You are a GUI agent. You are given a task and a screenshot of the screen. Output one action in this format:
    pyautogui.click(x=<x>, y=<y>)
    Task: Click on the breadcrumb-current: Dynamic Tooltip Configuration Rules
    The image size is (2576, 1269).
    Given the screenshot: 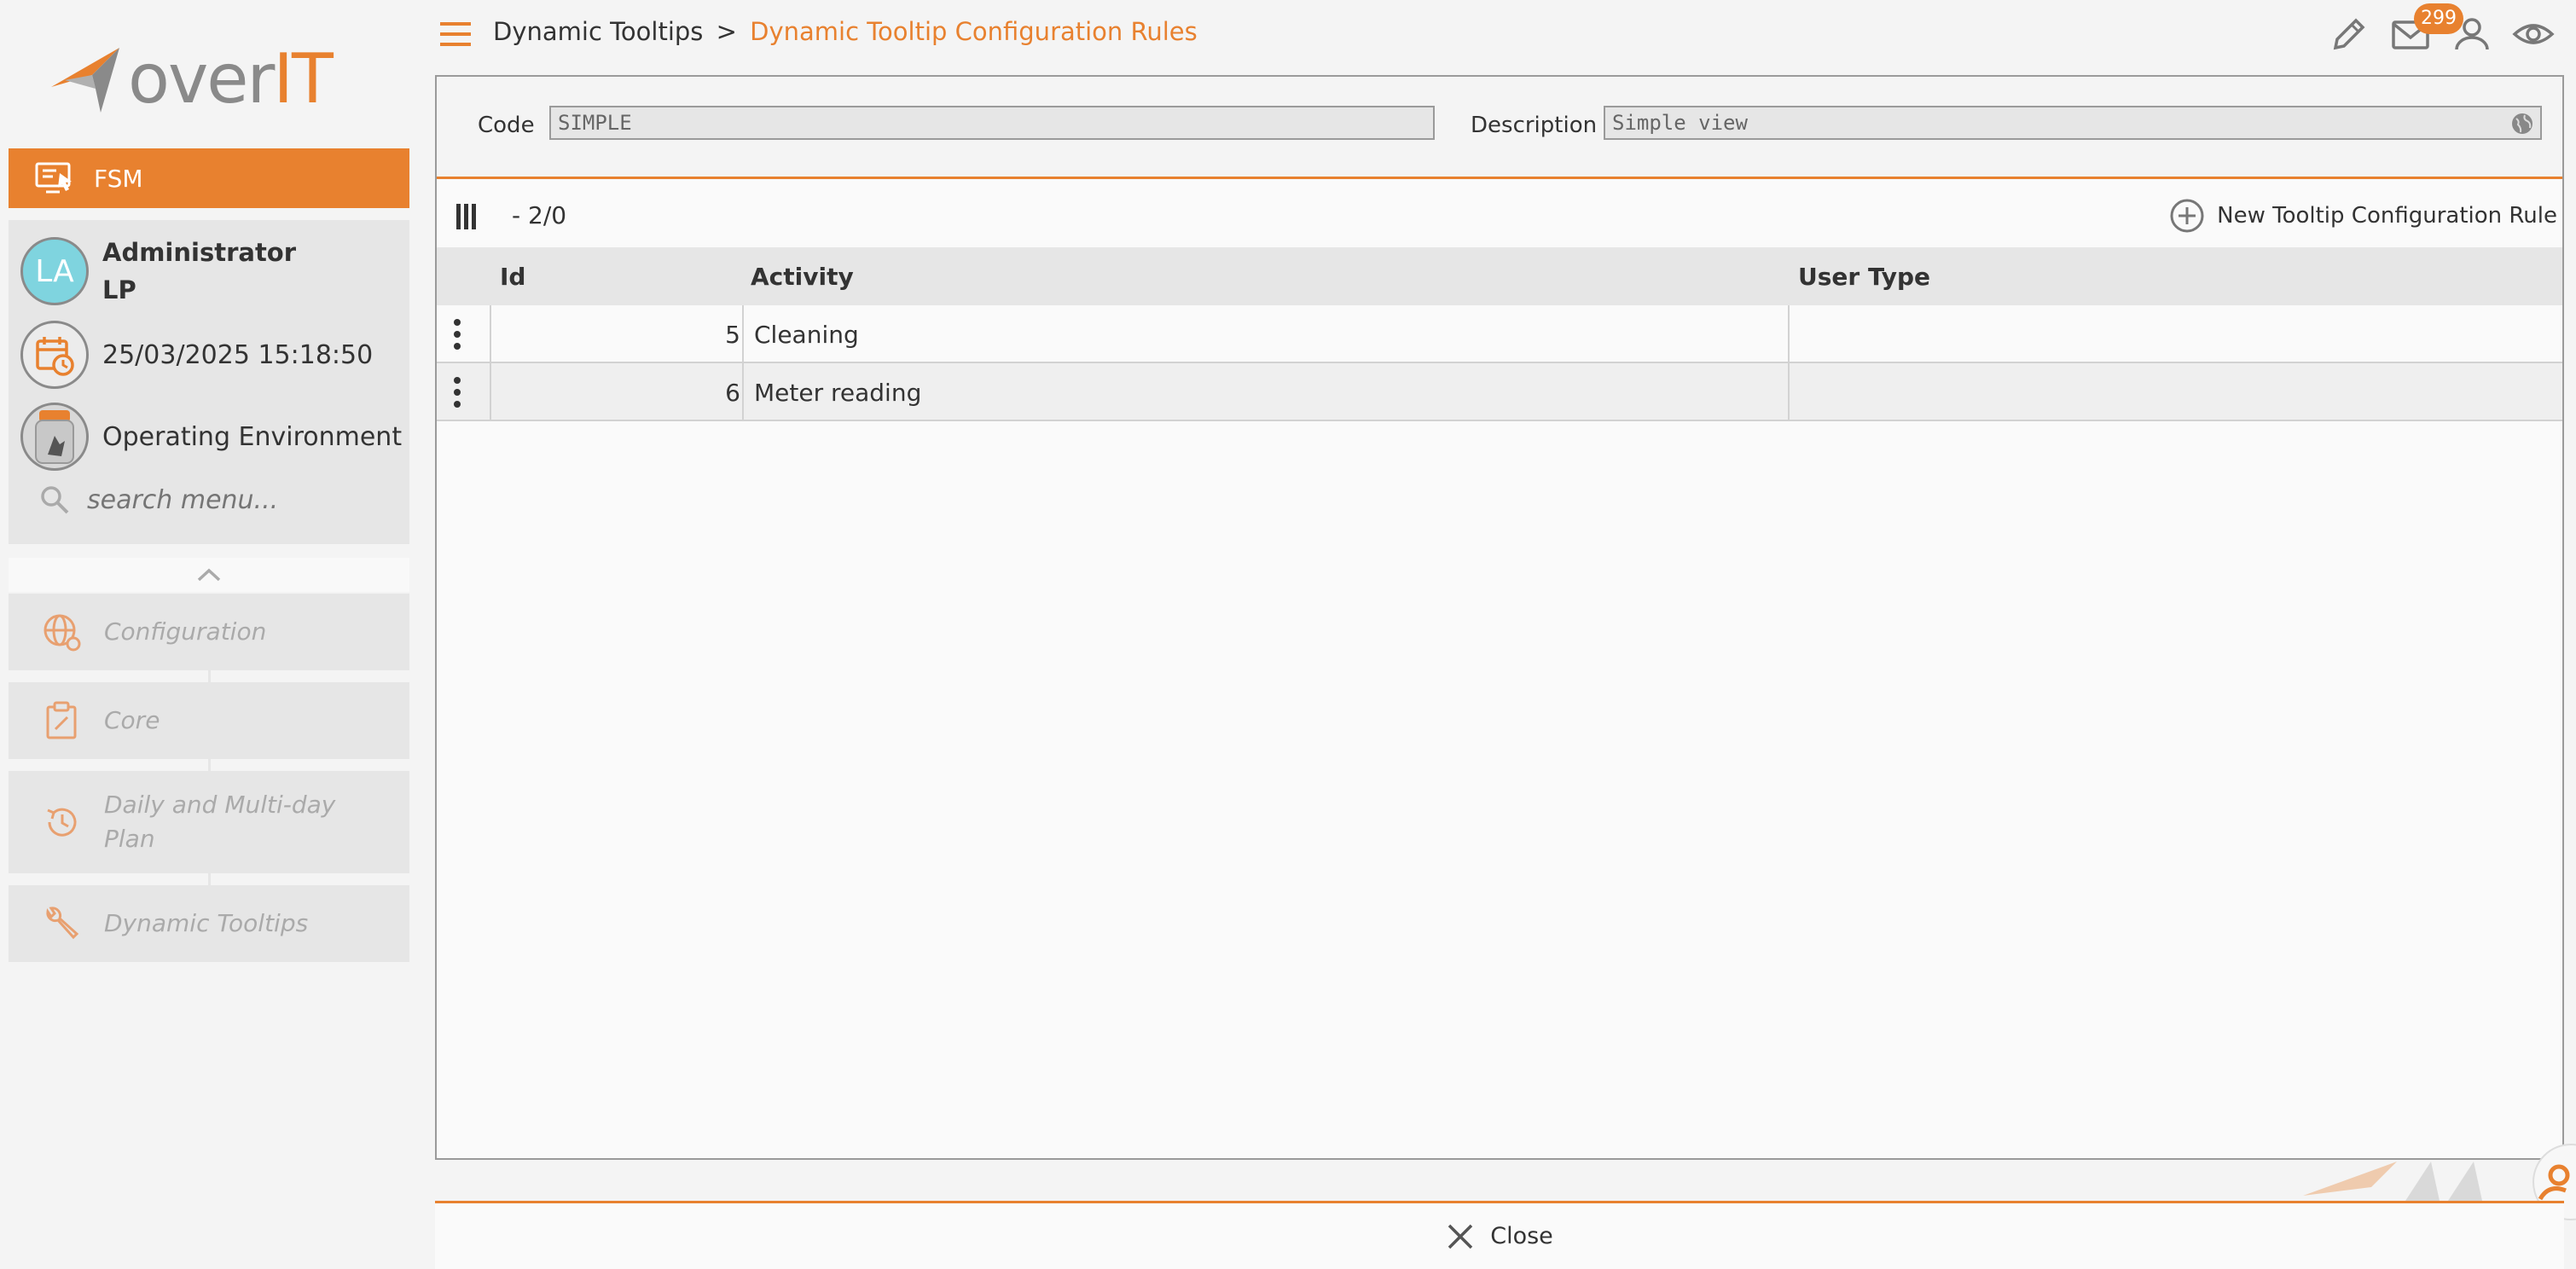 What is the action you would take?
    pyautogui.click(x=974, y=31)
    